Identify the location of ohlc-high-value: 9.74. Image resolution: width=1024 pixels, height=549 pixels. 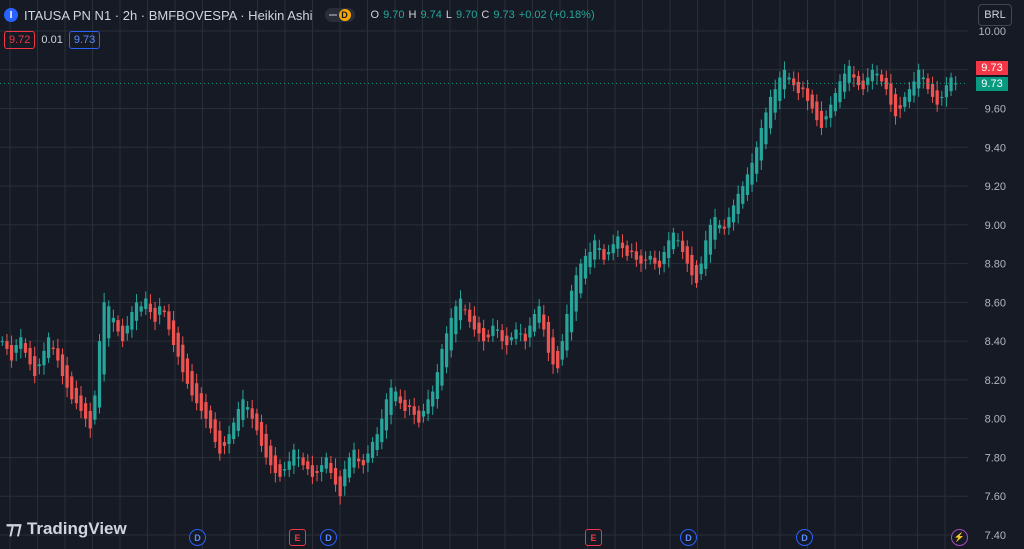
(431, 15).